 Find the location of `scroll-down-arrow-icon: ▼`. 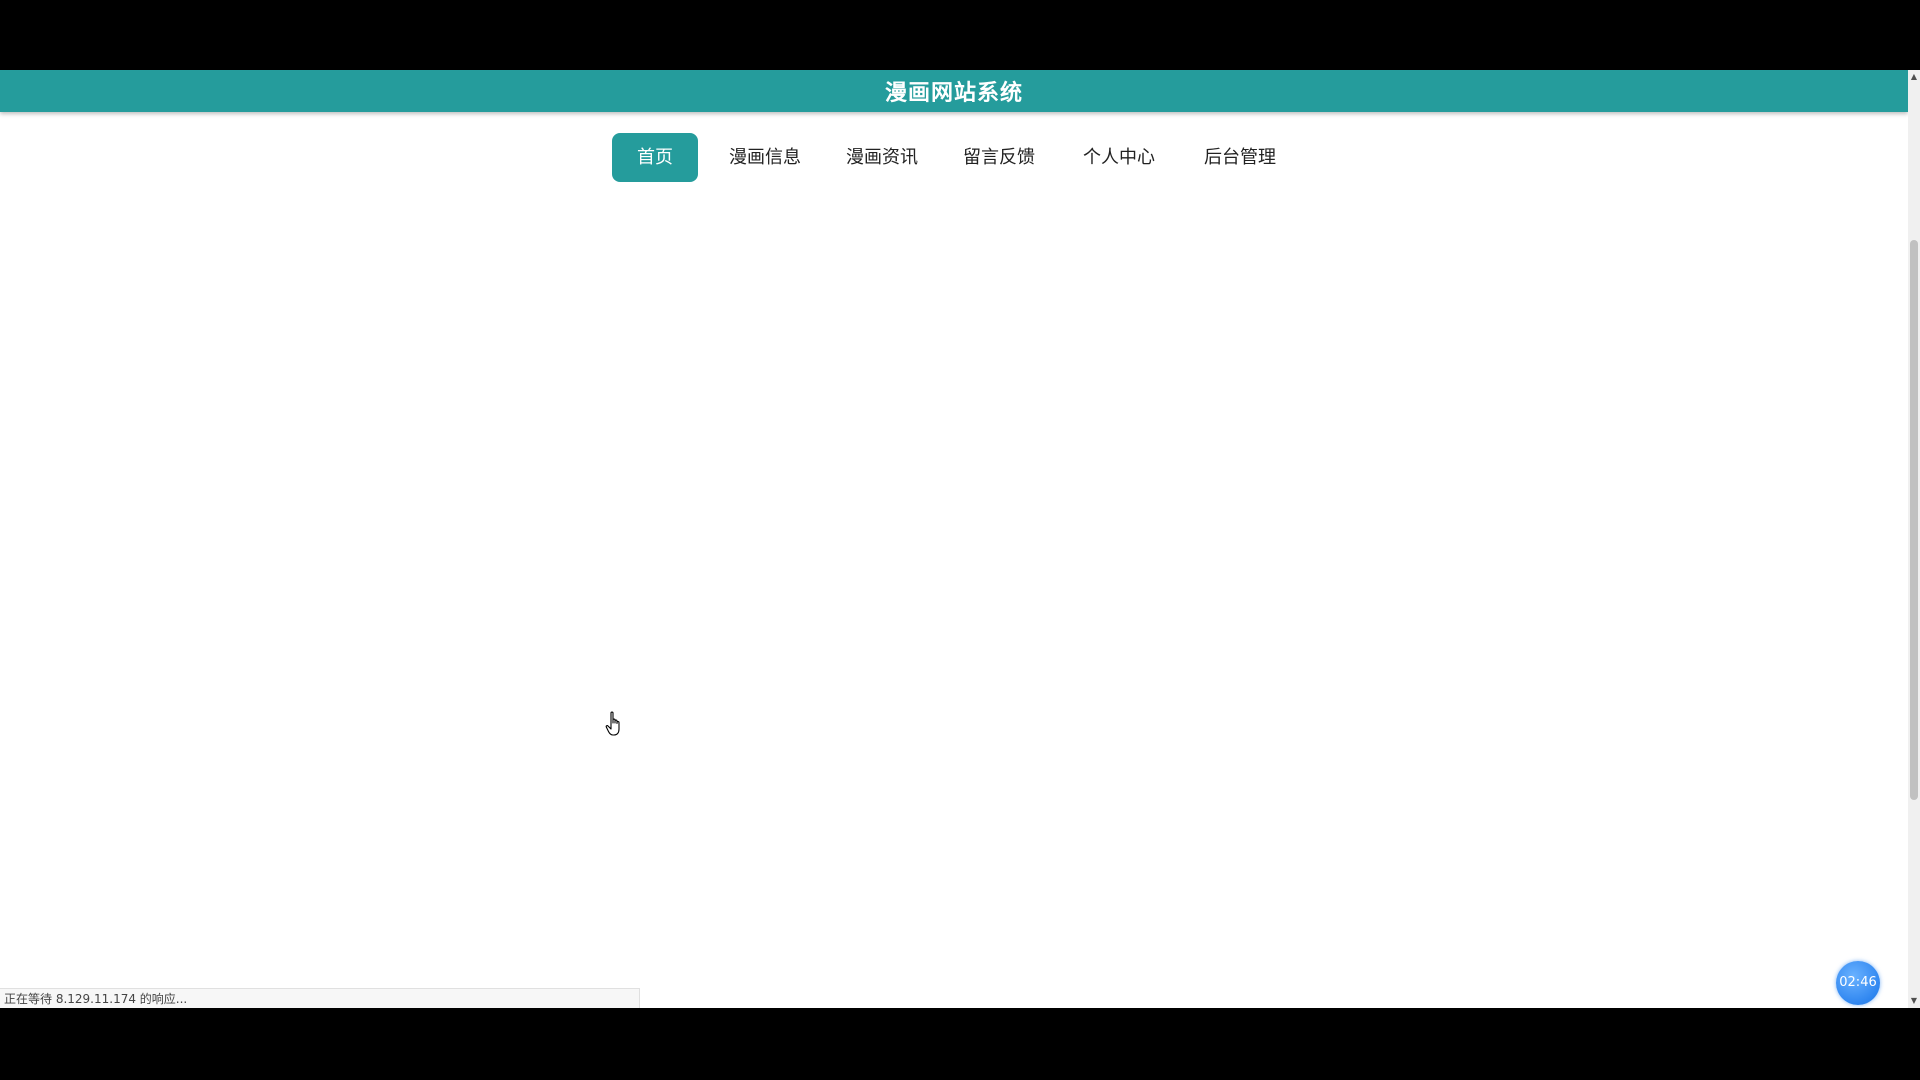

scroll-down-arrow-icon: ▼ is located at coordinates (1914, 1001).